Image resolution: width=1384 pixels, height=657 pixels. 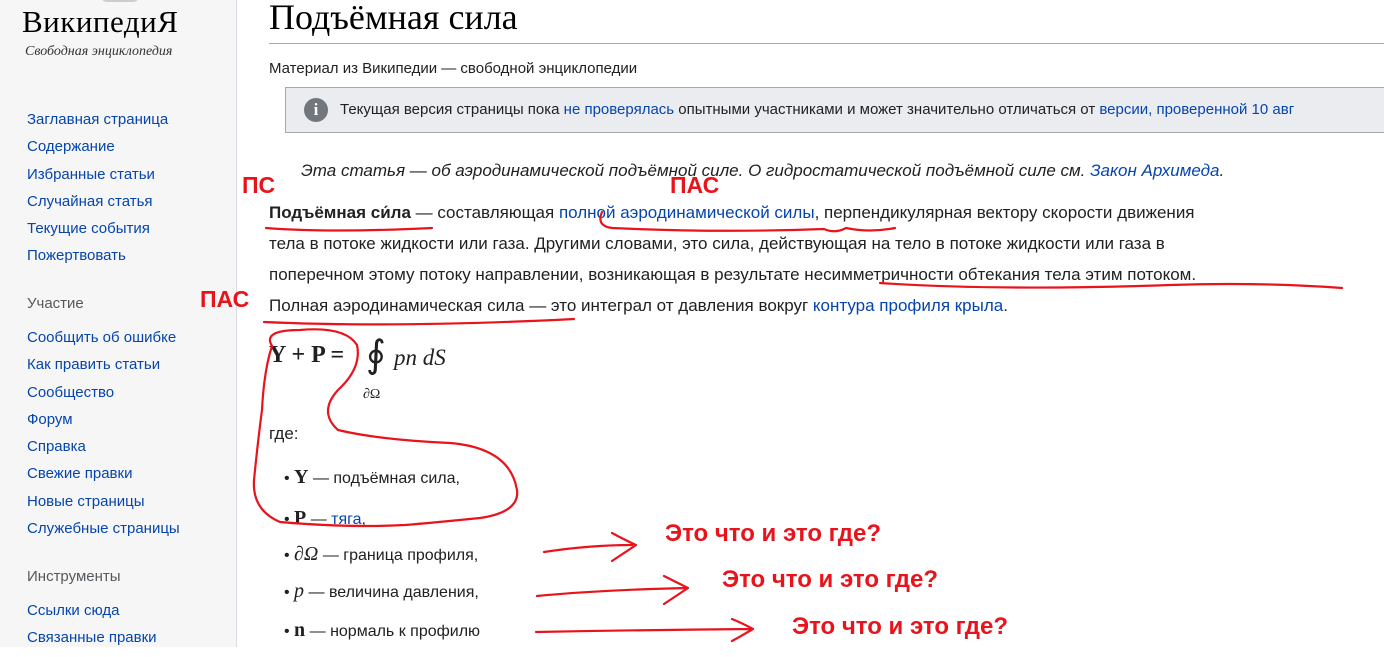 I want to click on annotation-question-1: Это что и это где?, so click(x=773, y=533).